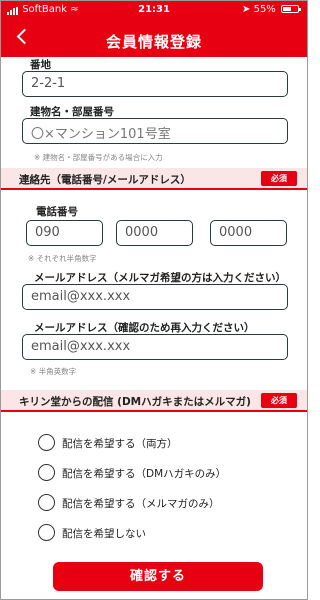 This screenshot has width=320, height=600. What do you see at coordinates (248, 233) in the screenshot?
I see `phone-input-3: 0000` at bounding box center [248, 233].